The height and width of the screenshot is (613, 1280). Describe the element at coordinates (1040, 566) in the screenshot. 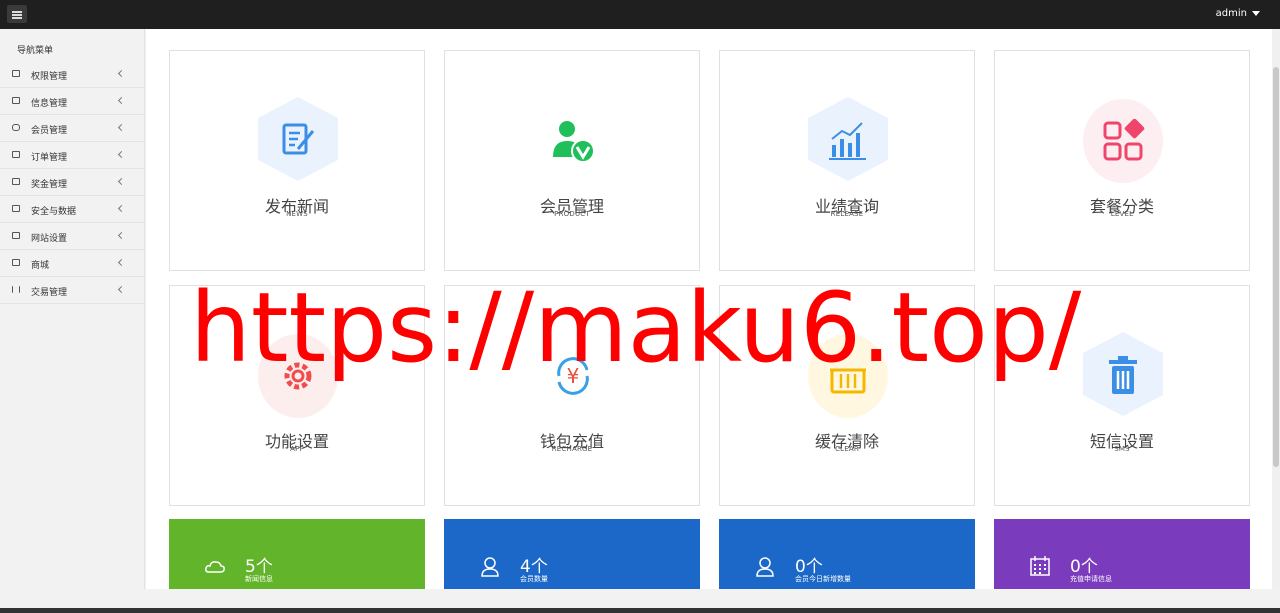

I see `calendar-icon` at that location.